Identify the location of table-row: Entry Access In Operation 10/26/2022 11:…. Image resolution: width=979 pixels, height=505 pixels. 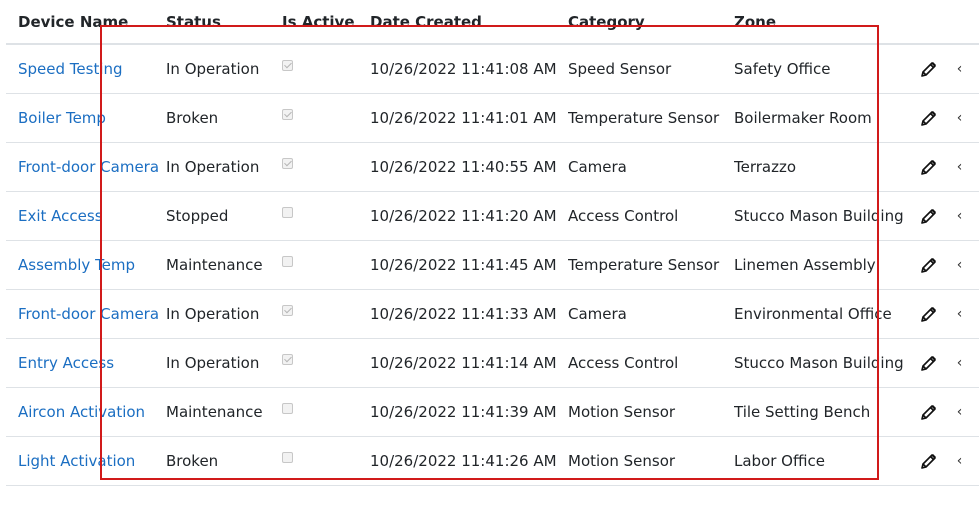
(492, 363).